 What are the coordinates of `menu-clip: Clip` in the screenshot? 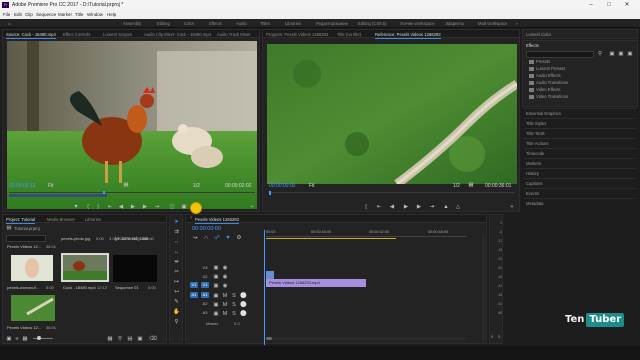 It's located at (29, 14).